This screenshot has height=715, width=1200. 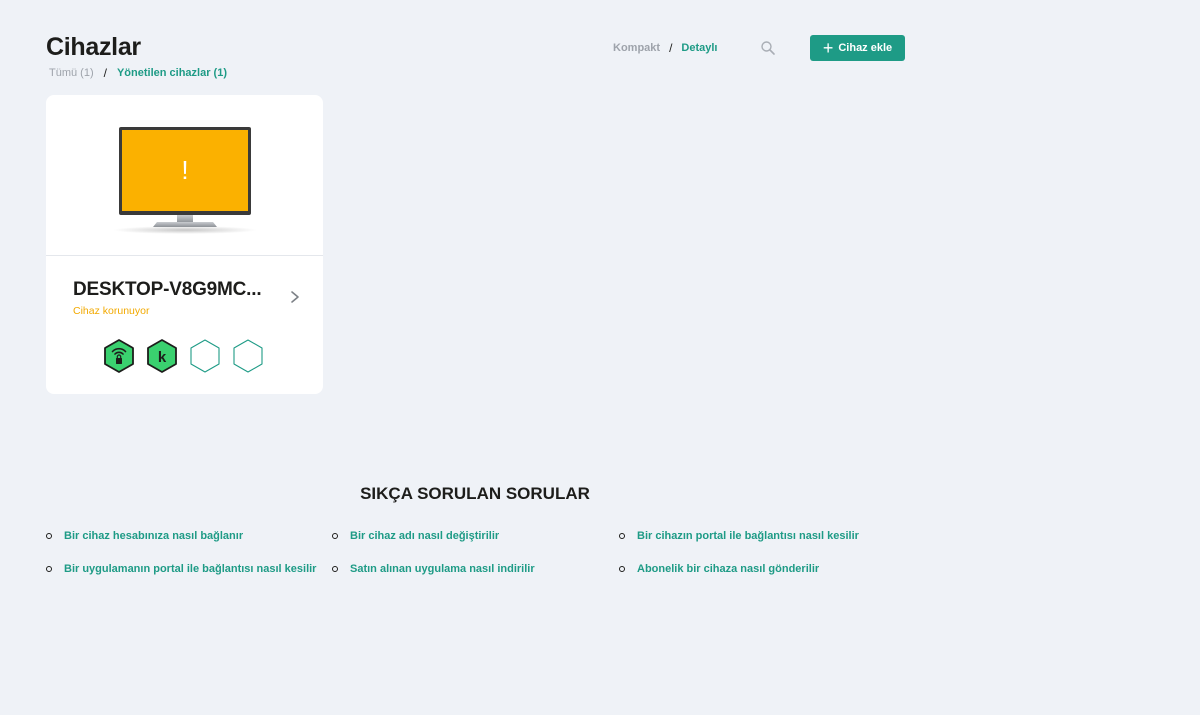 I want to click on faq-link: Satın alınan uygulama nasıl indirilir, so click(x=433, y=569).